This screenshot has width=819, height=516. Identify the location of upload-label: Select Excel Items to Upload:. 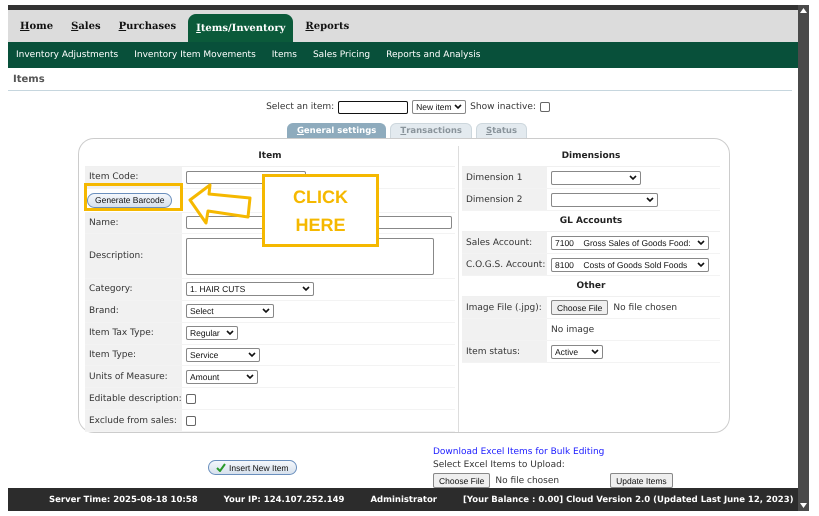
(499, 465).